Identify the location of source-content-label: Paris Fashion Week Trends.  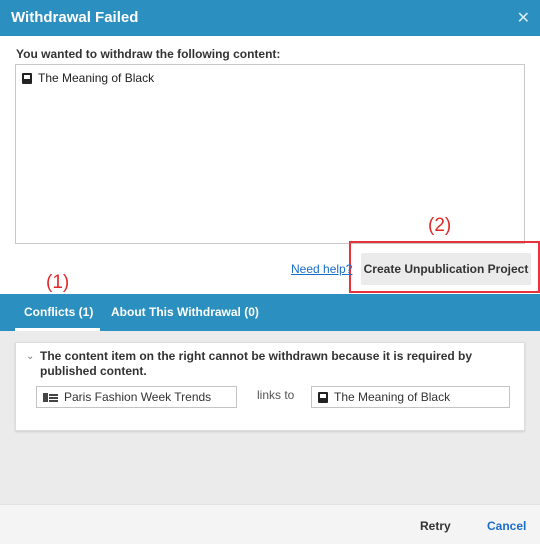
(138, 397).